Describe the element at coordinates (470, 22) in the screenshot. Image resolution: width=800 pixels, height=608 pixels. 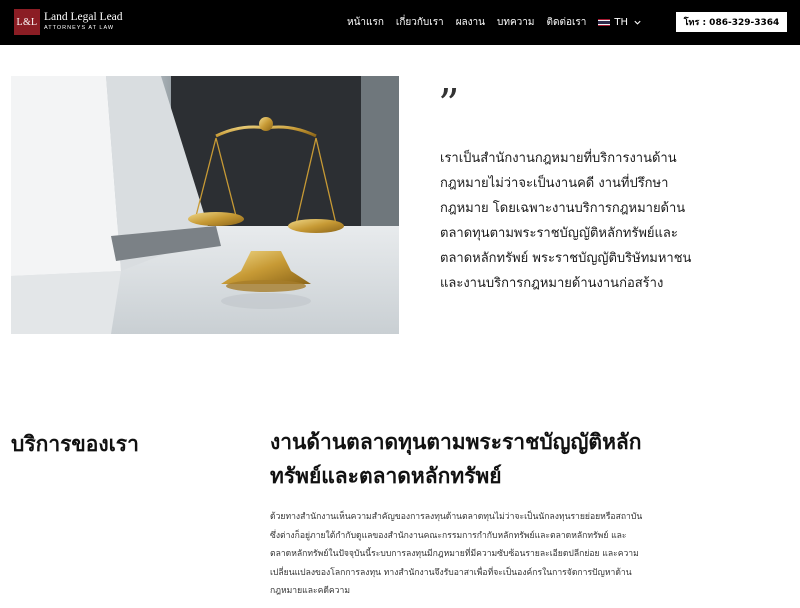
I see `nav-portfolio: ผลงาน` at that location.